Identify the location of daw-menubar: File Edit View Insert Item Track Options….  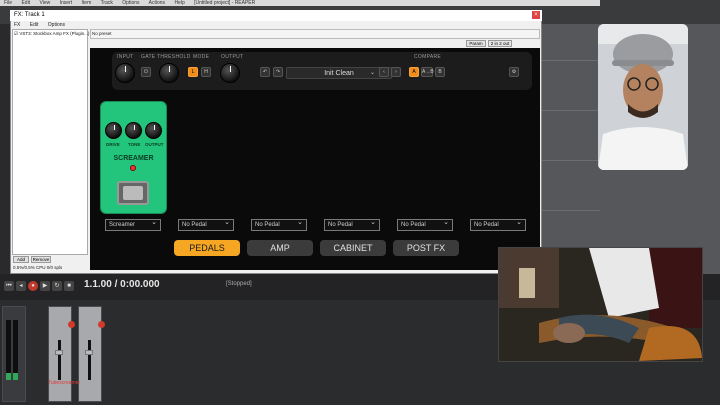
(300, 3).